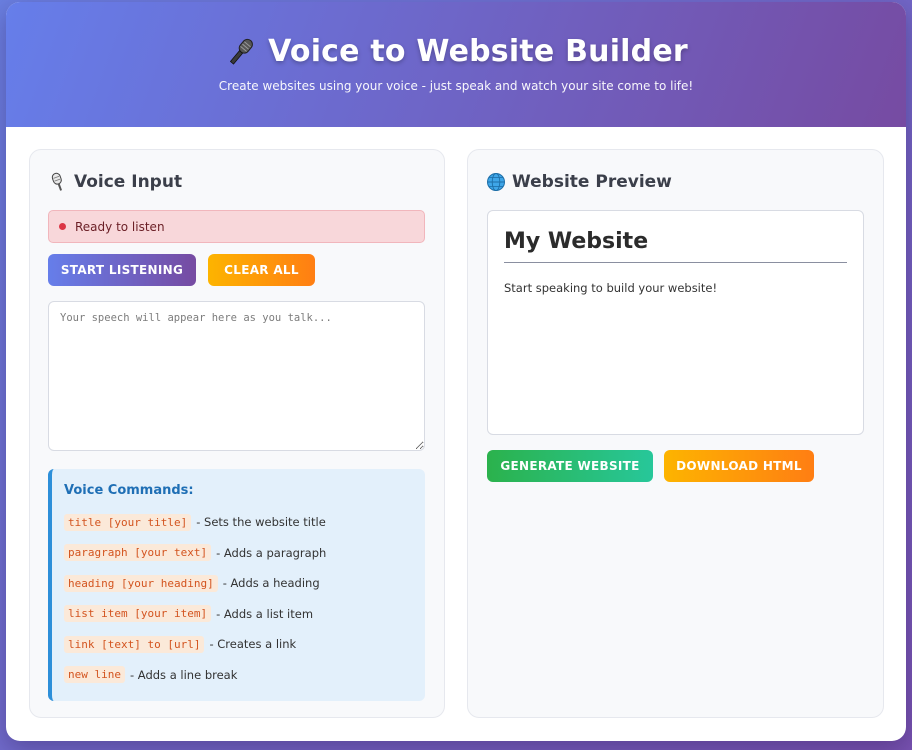  I want to click on voice-input-heading: Voice Input, so click(115, 182).